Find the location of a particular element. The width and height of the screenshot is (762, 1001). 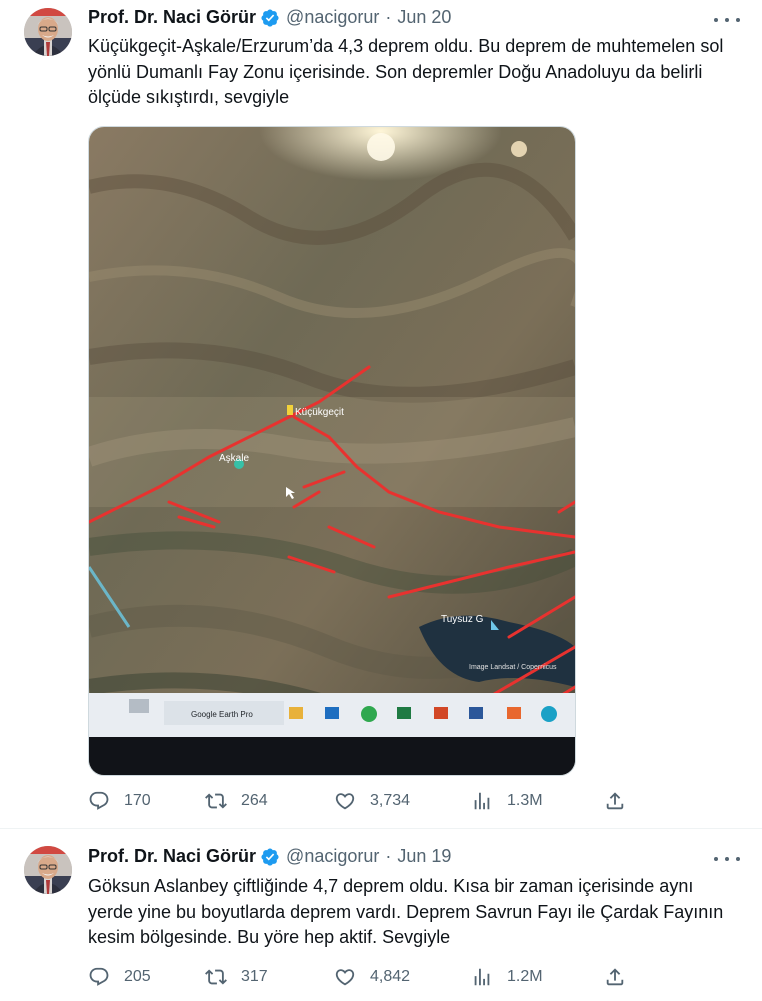

retweet-count: 317 is located at coordinates (254, 976).